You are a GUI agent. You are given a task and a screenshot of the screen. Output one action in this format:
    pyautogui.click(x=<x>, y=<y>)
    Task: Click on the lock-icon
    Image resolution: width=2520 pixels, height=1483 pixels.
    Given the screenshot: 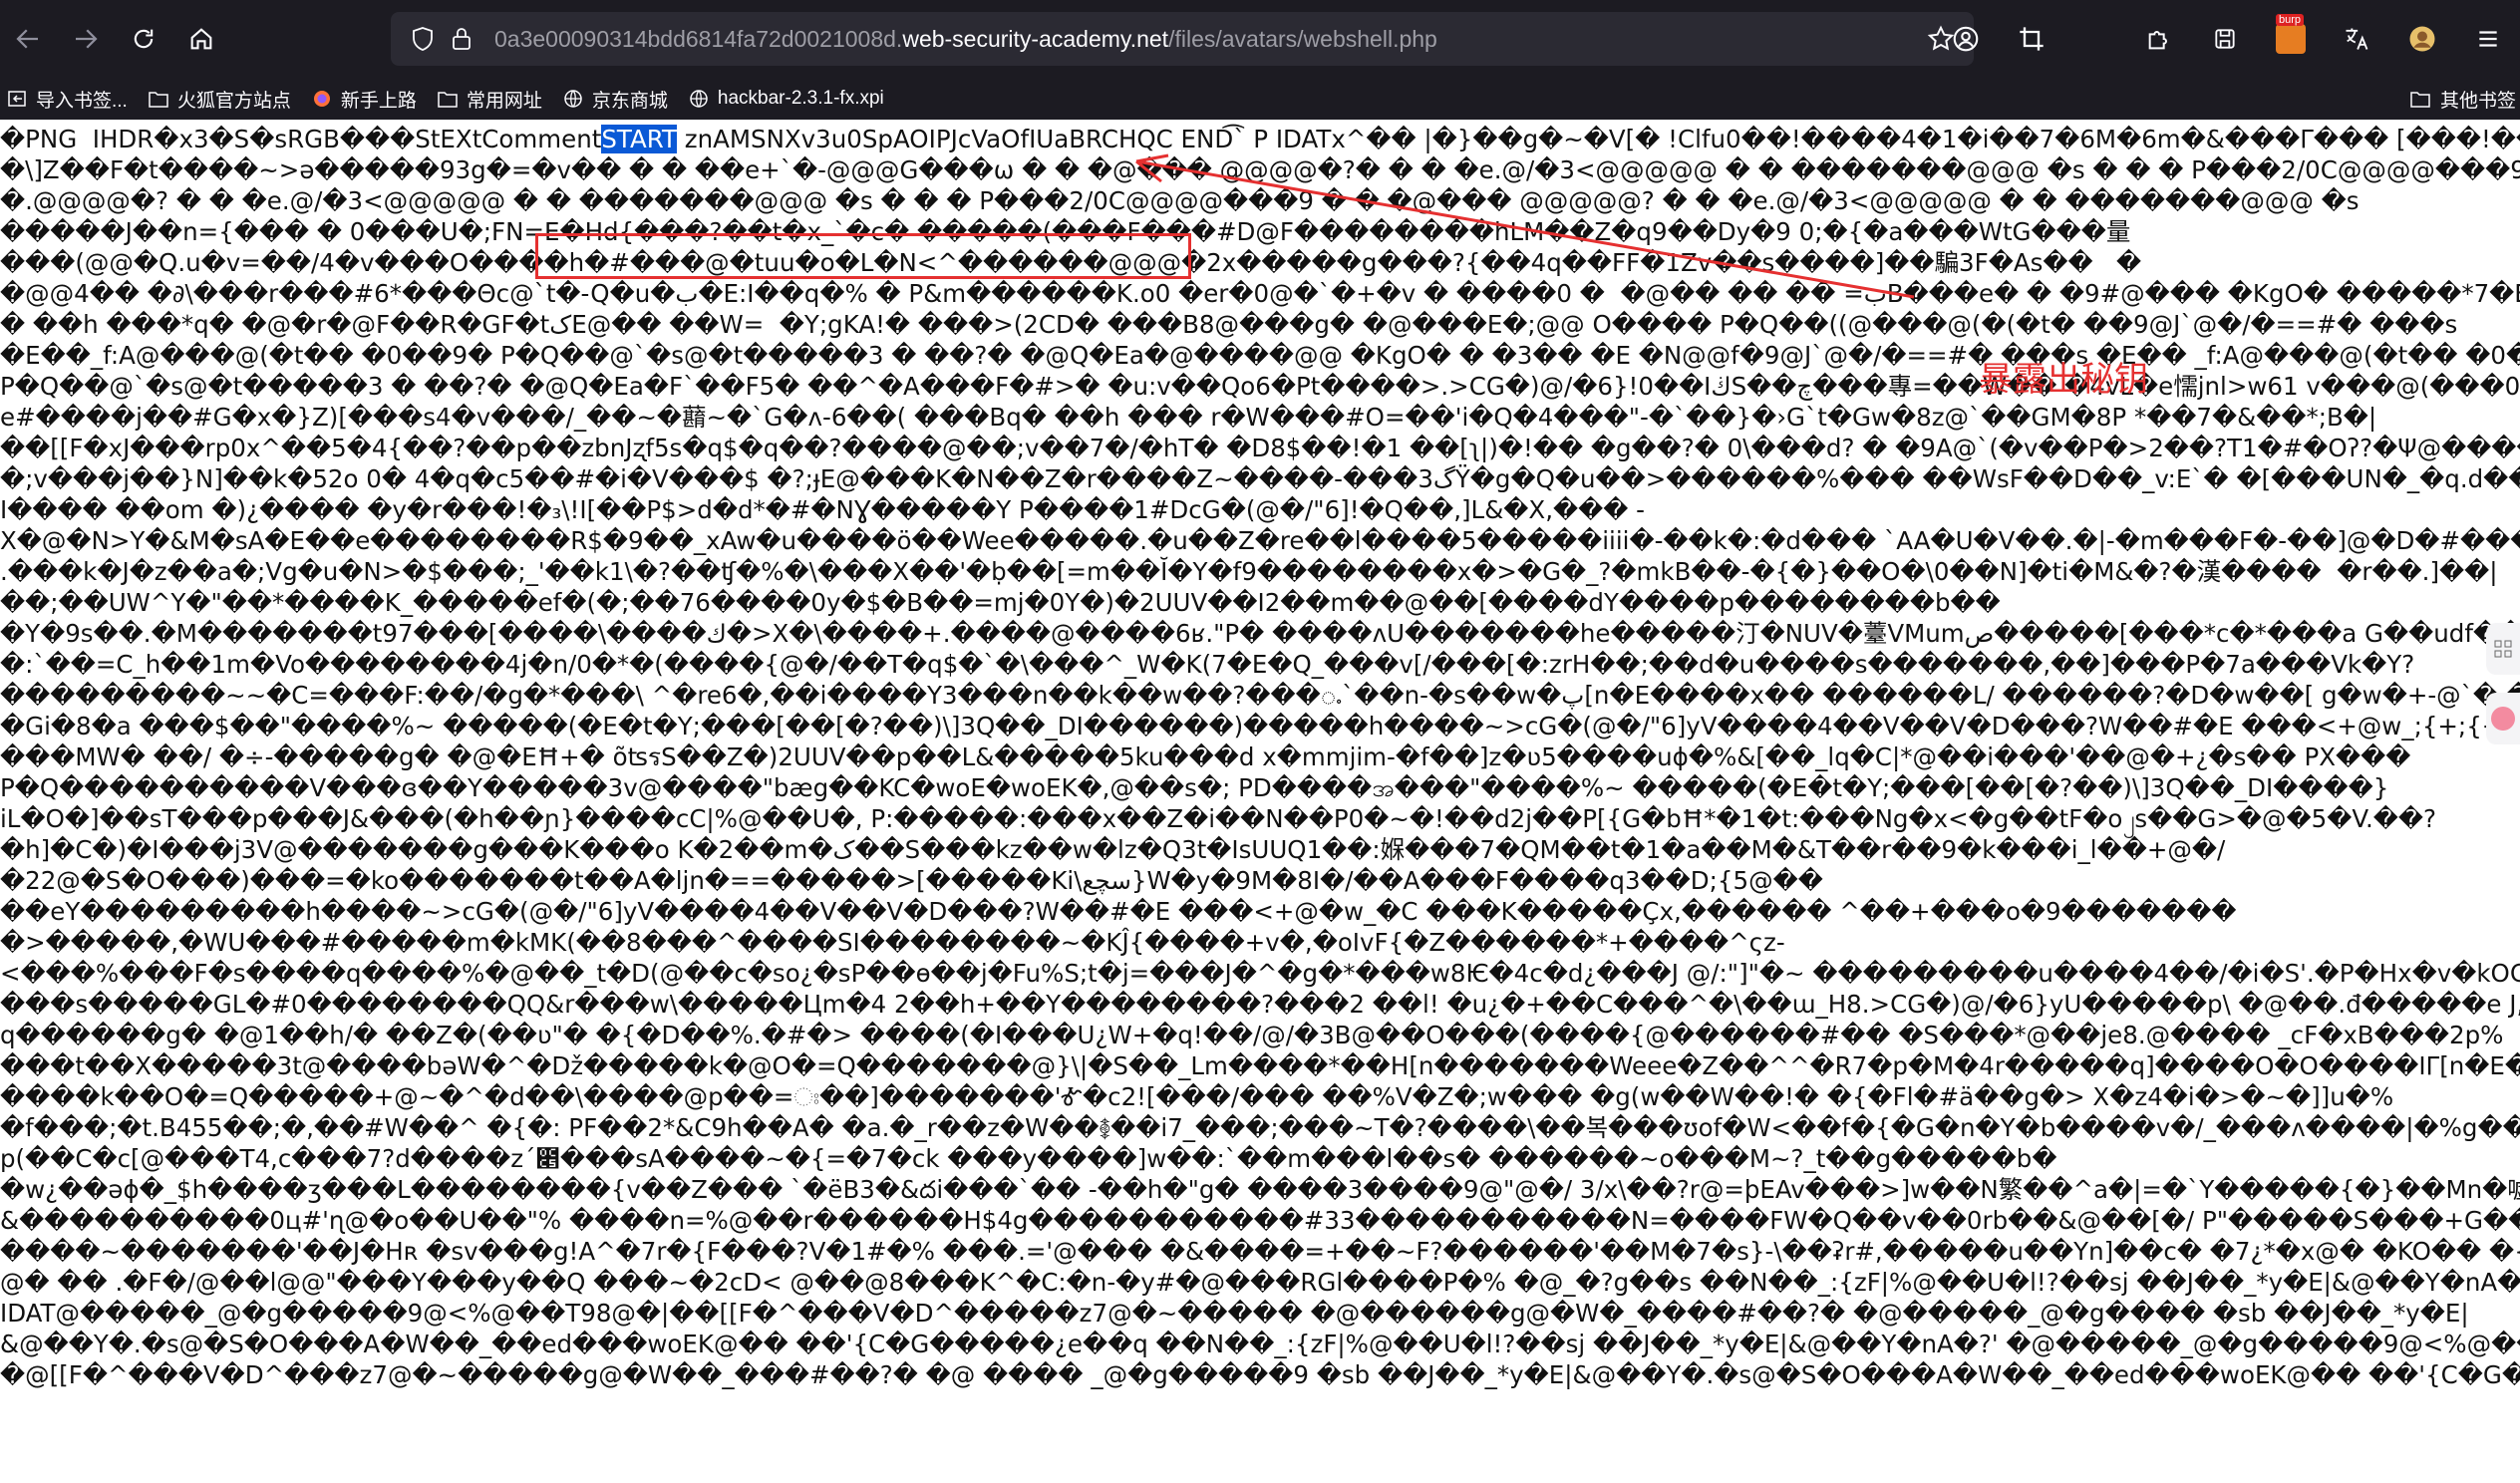 What is the action you would take?
    pyautogui.click(x=461, y=39)
    